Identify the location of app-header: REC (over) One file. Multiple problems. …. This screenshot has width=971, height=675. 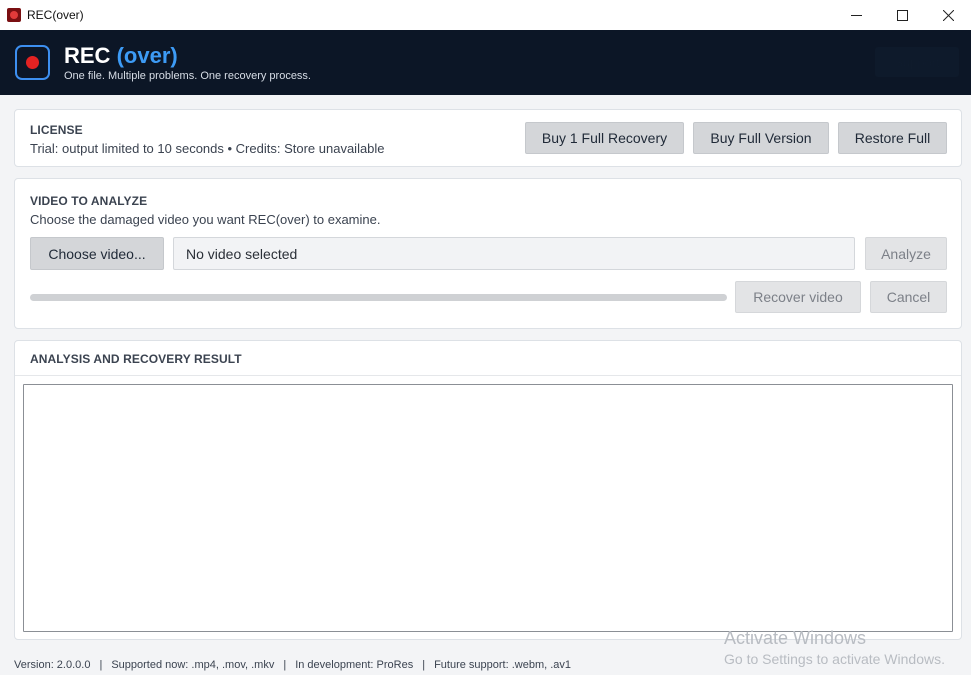
(485, 62).